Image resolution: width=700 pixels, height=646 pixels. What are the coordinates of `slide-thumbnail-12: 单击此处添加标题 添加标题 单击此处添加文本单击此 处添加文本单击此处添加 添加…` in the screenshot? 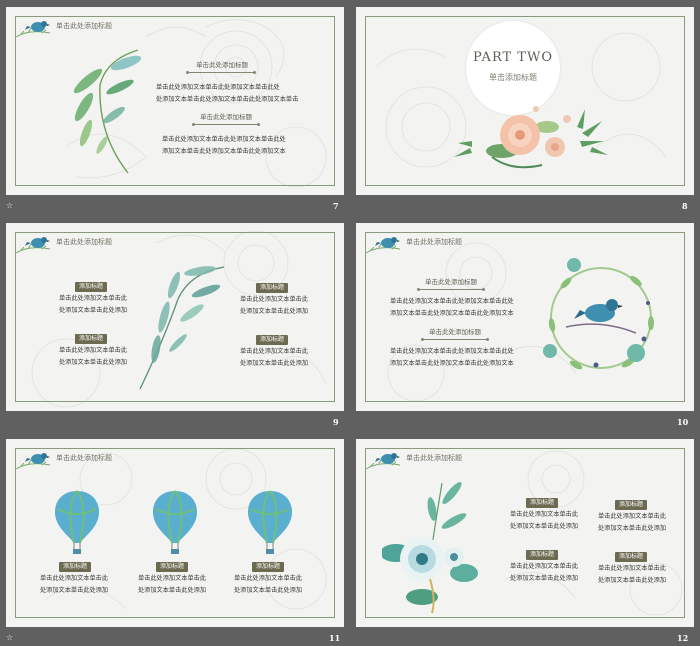 It's located at (525, 533).